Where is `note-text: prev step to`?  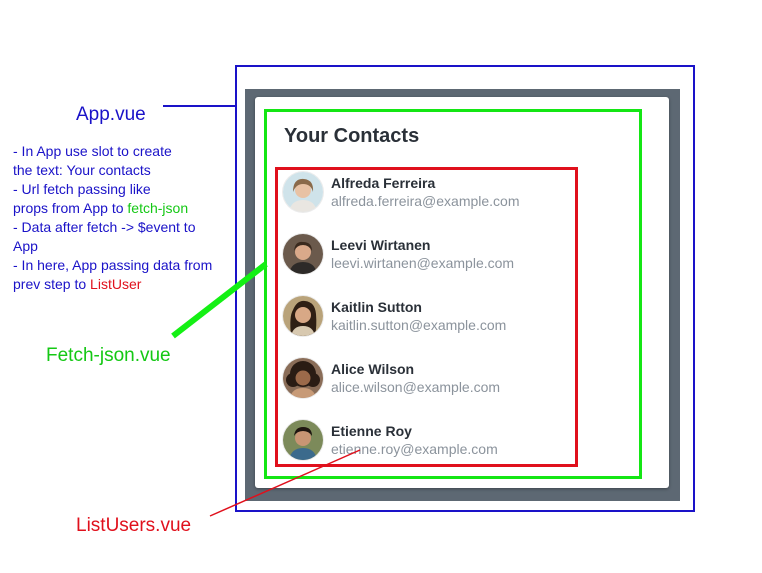
note-text: prev step to is located at coordinates (52, 284).